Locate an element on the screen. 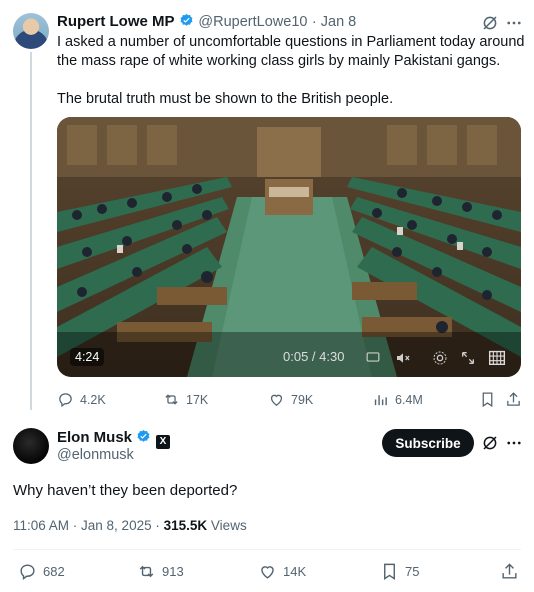 The height and width of the screenshot is (592, 534). x-affiliation-icon: X is located at coordinates (162, 441).